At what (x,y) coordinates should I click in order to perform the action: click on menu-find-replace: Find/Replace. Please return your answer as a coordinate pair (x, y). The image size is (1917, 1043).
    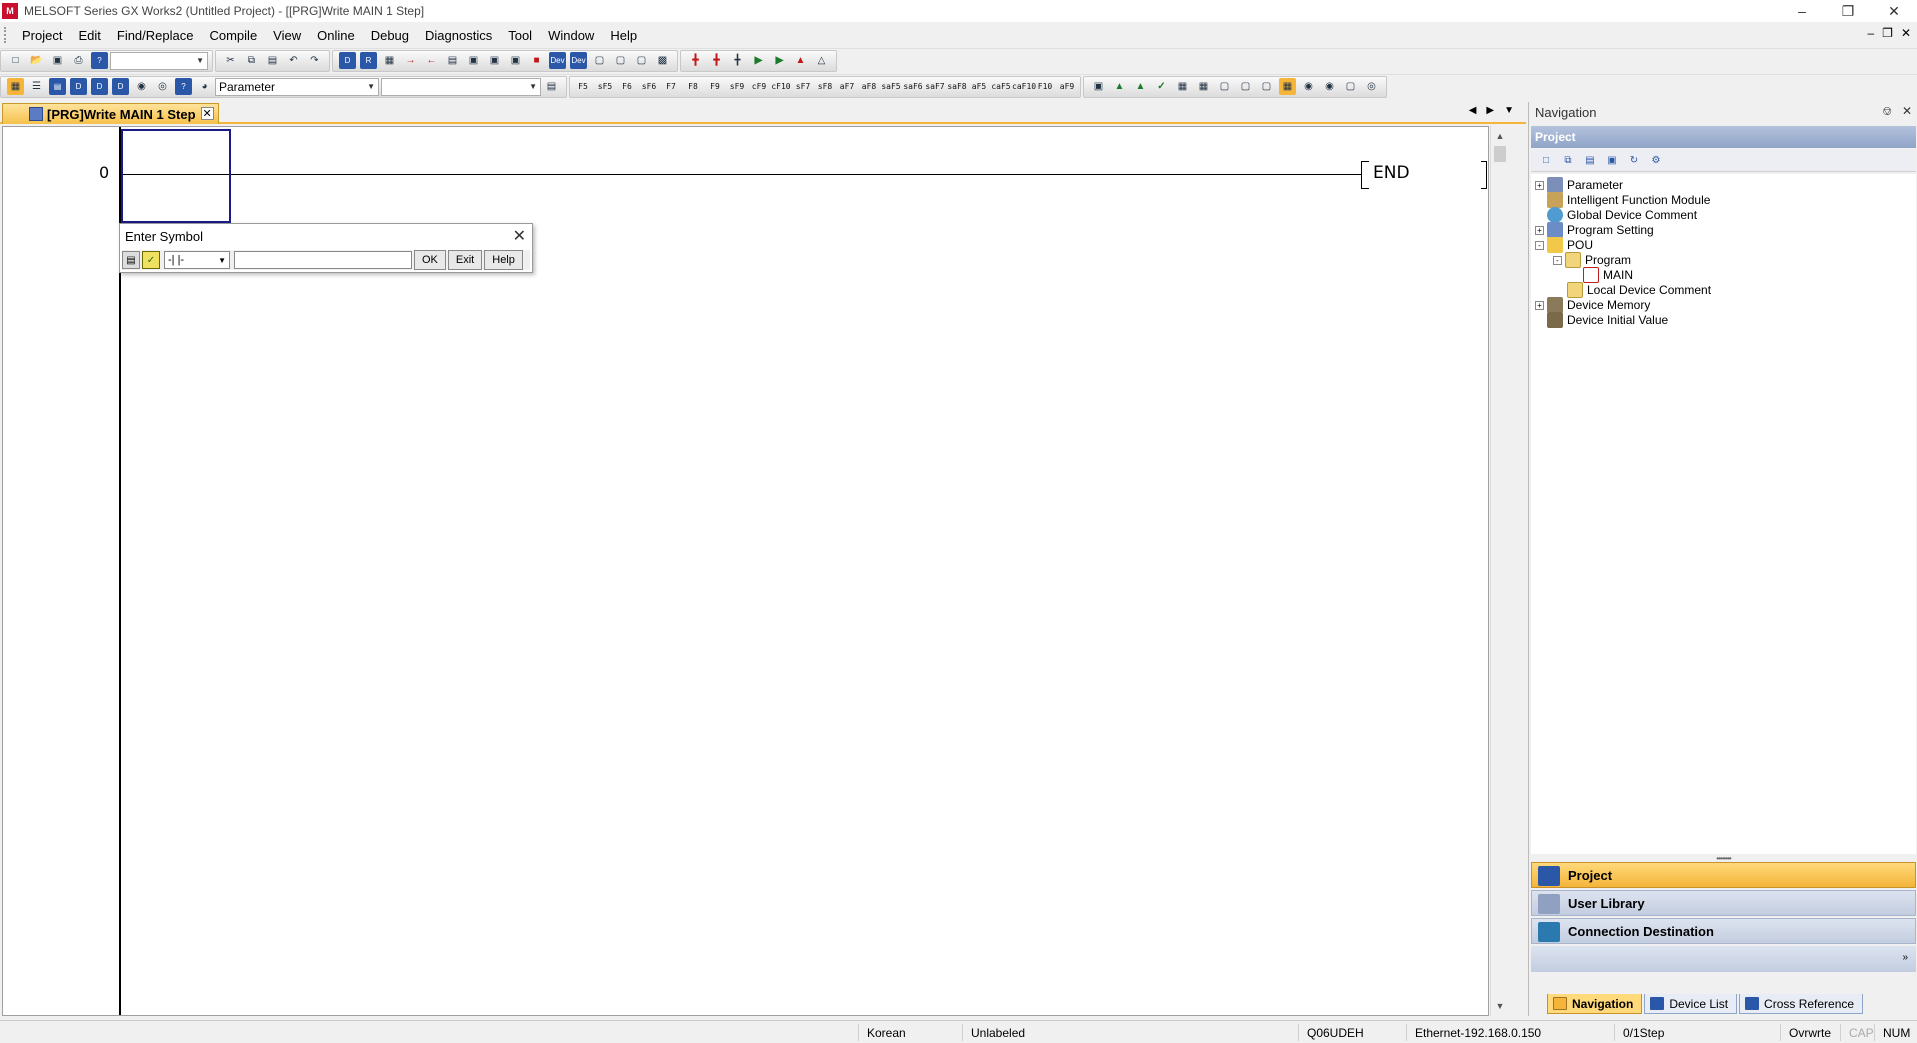
    Looking at the image, I should click on (155, 35).